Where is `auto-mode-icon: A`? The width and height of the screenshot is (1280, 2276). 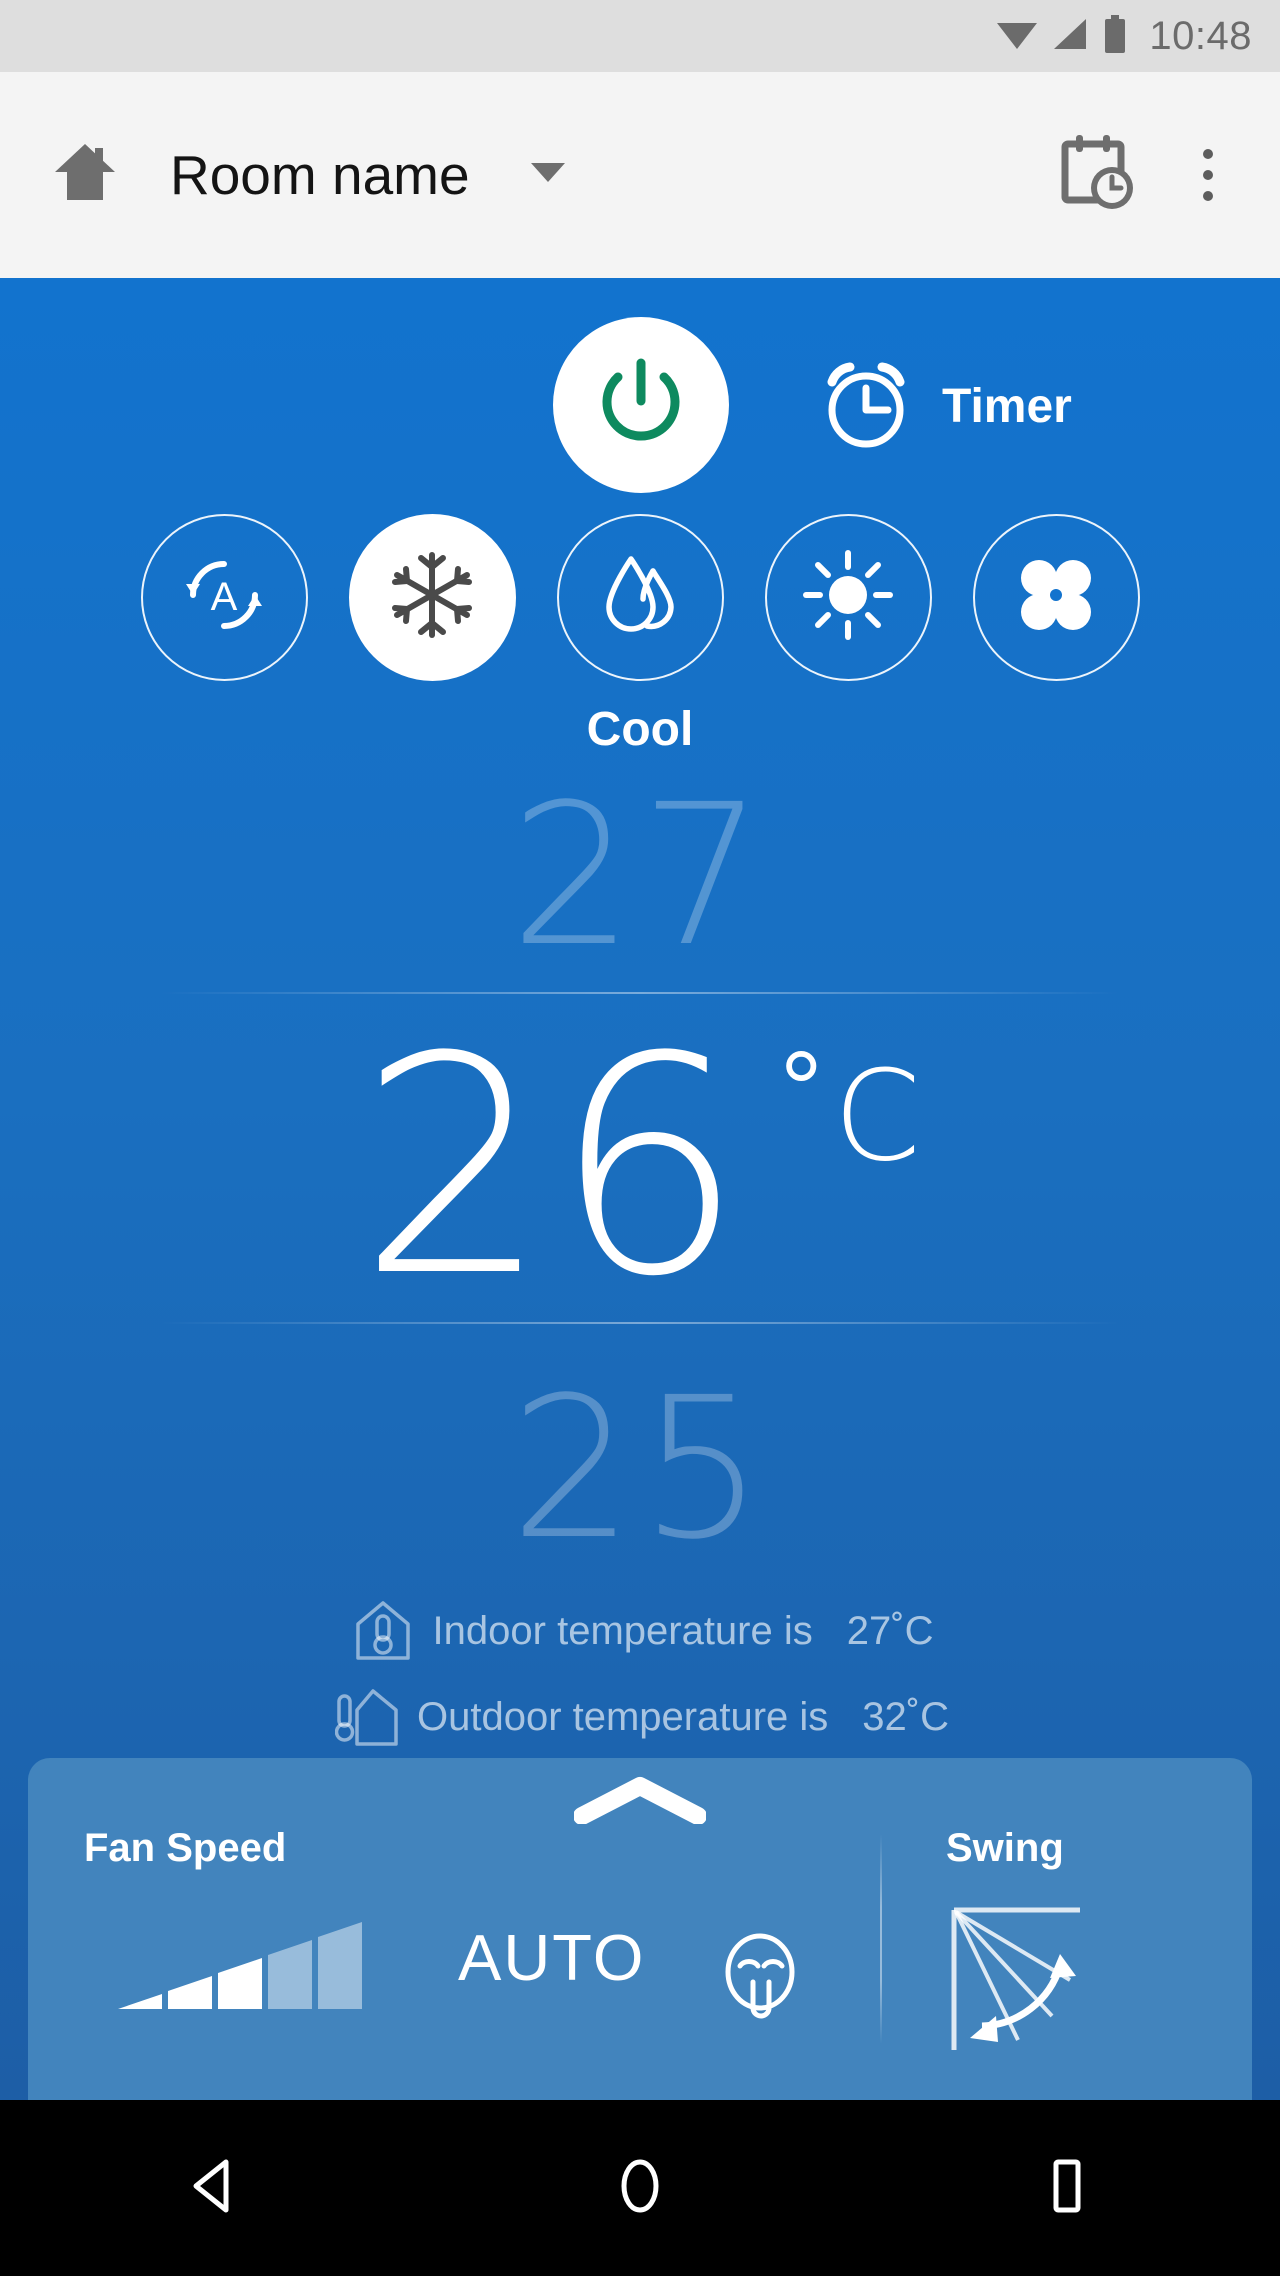
auto-mode-icon: A is located at coordinates (224, 597).